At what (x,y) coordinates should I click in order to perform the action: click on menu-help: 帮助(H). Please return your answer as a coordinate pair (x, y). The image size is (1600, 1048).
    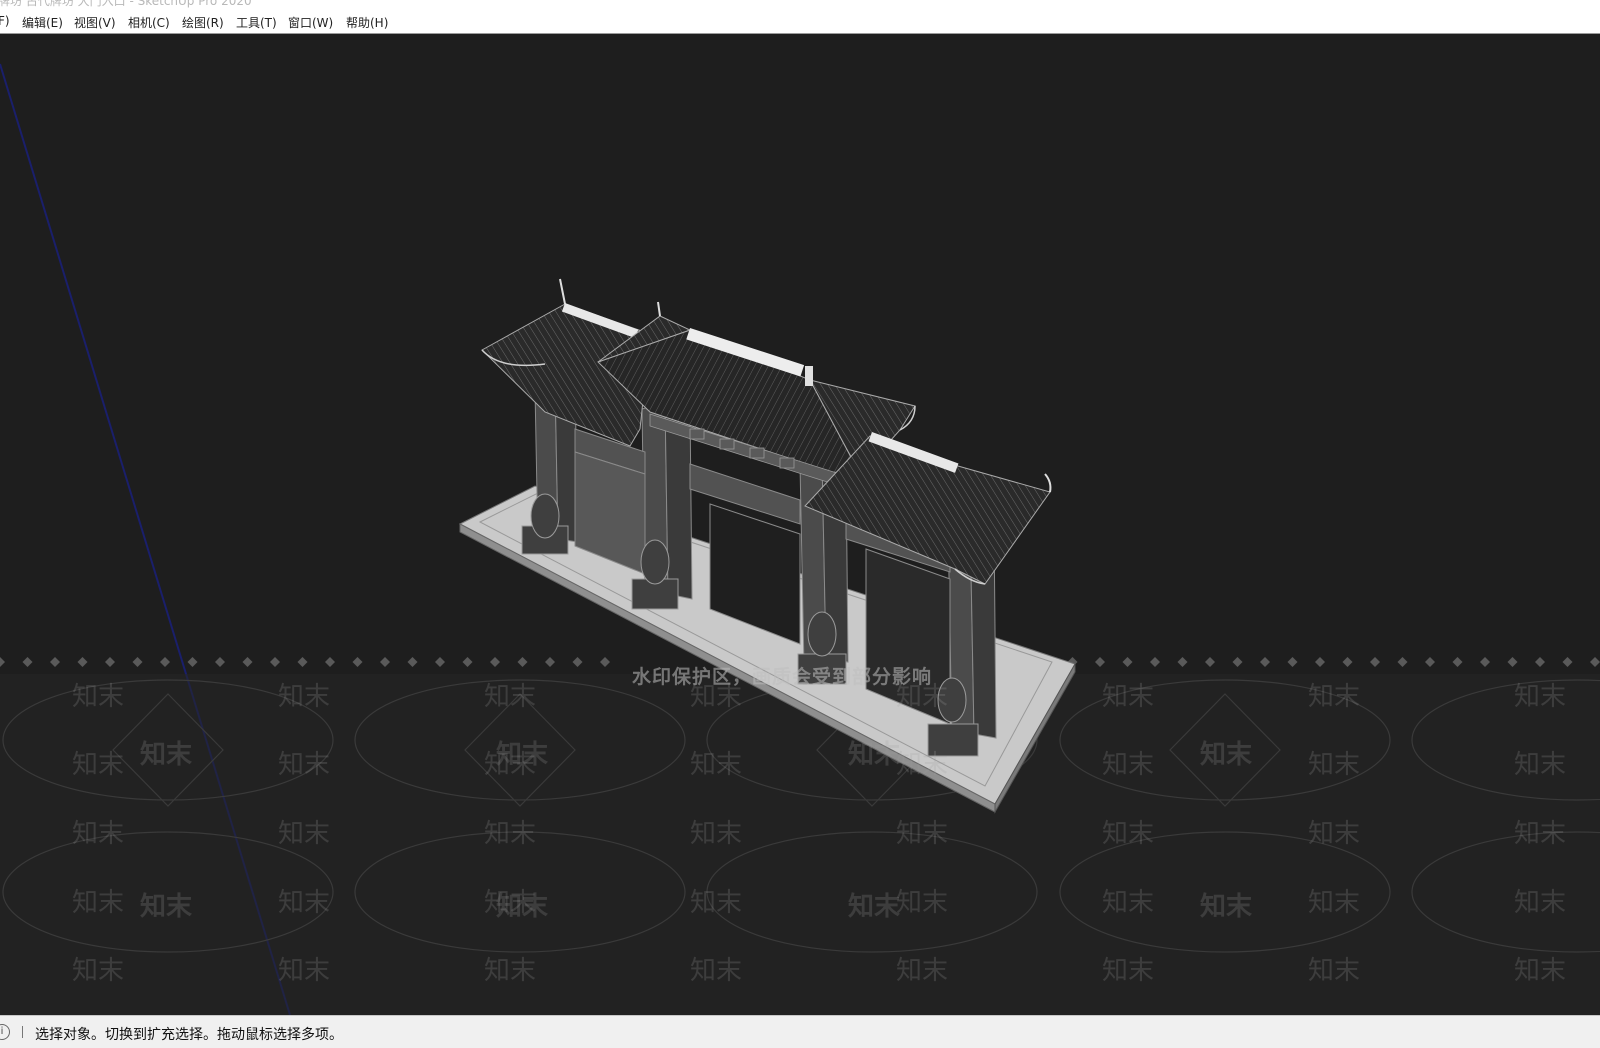
    Looking at the image, I should click on (367, 22).